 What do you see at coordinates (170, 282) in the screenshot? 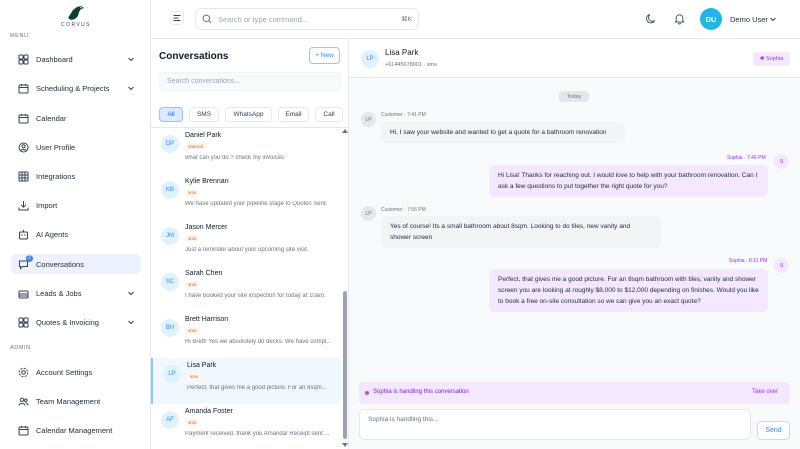
I see `contact-avatar: SC` at bounding box center [170, 282].